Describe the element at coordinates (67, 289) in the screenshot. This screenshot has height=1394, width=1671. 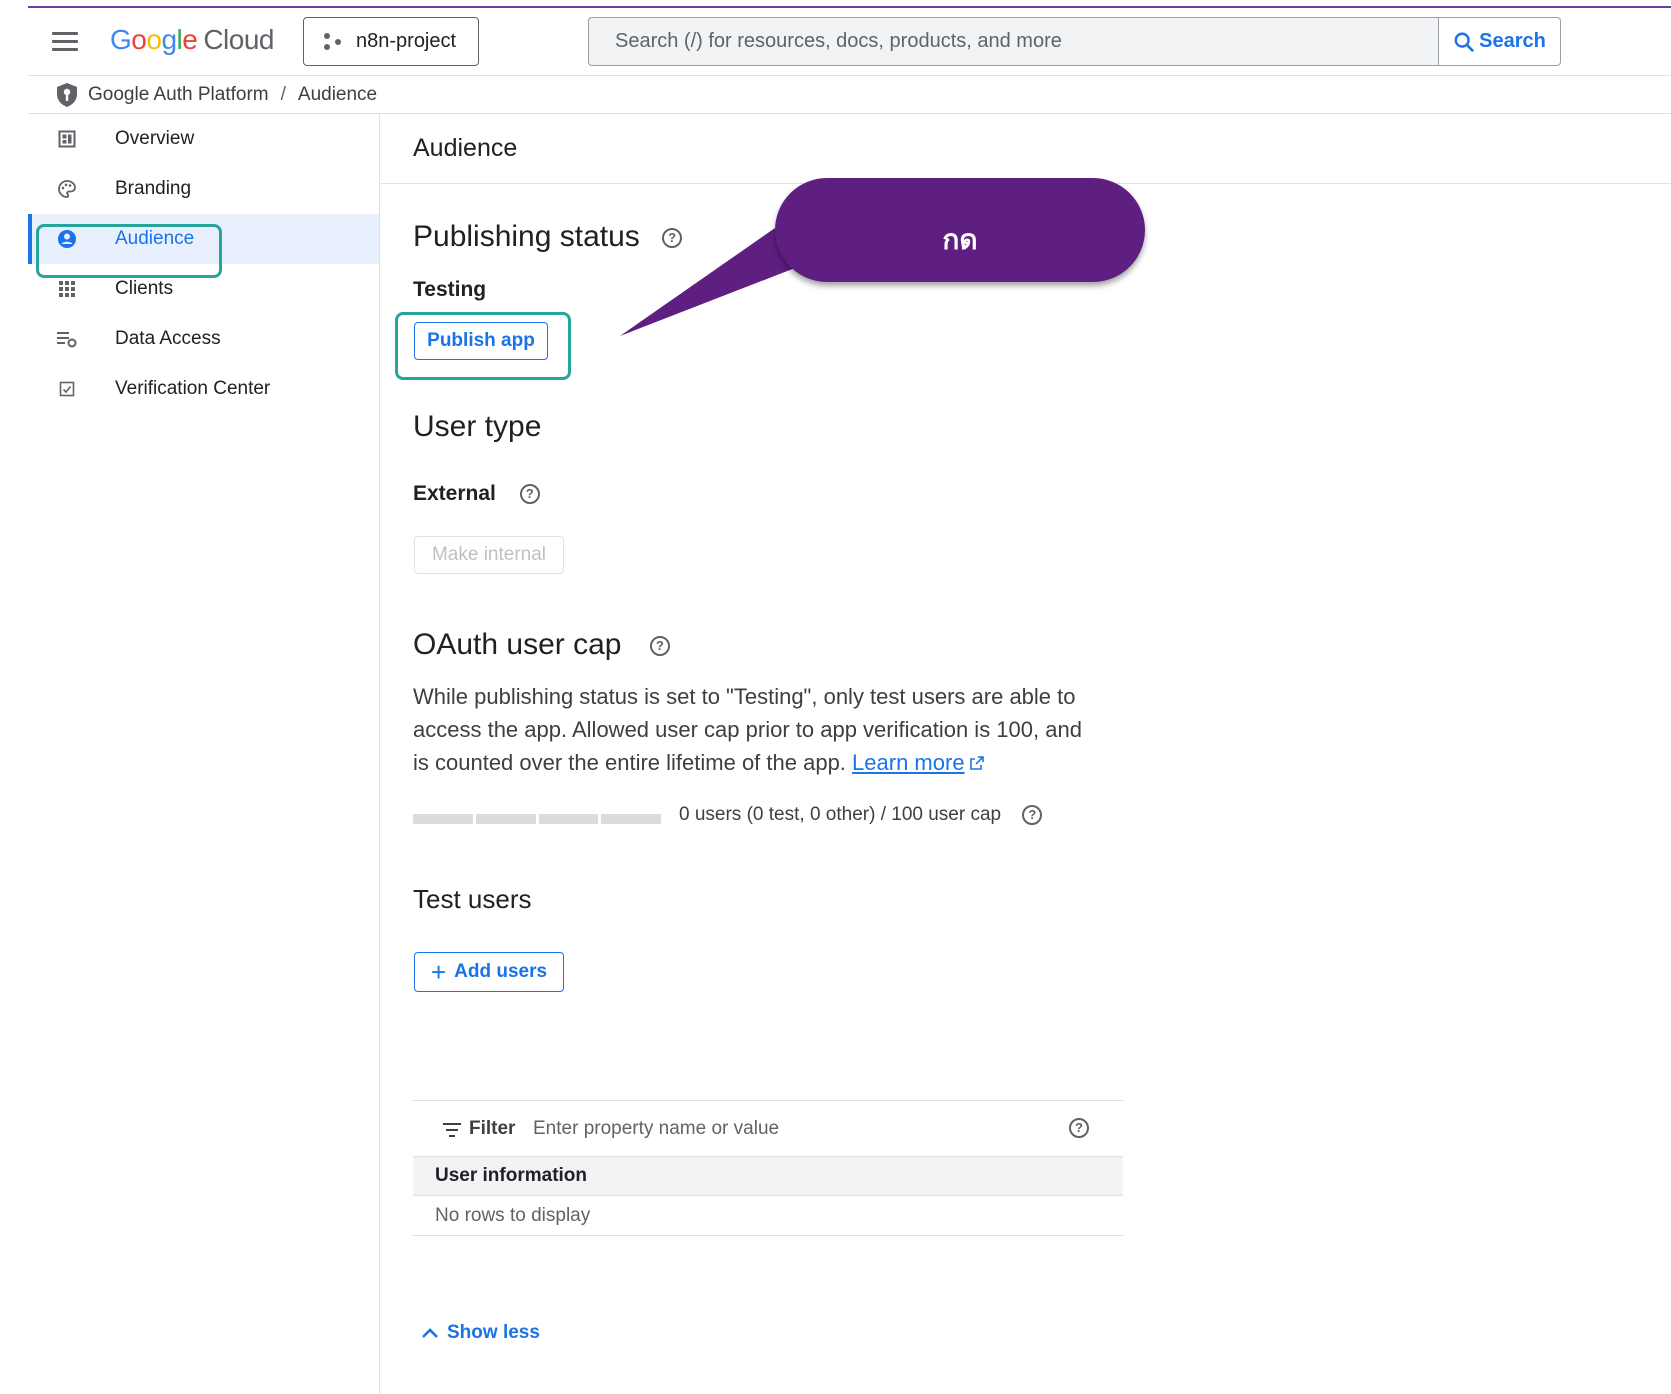
I see `grid-icon` at that location.